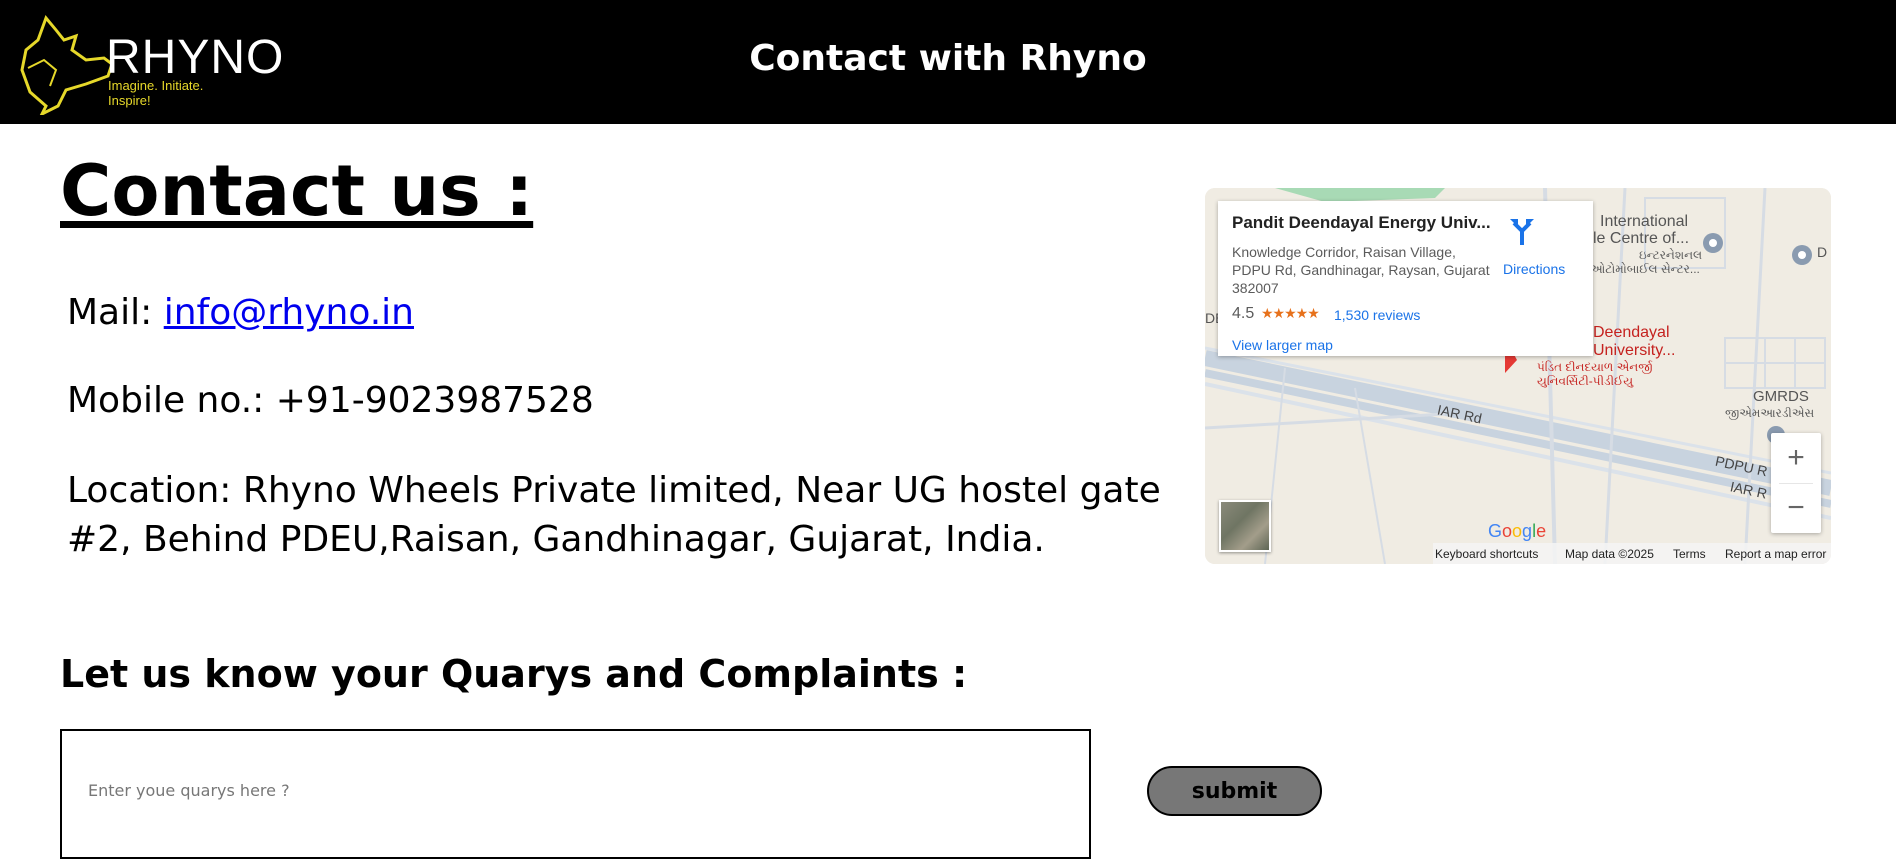  What do you see at coordinates (297, 191) in the screenshot?
I see `contact-heading: Contact us :` at bounding box center [297, 191].